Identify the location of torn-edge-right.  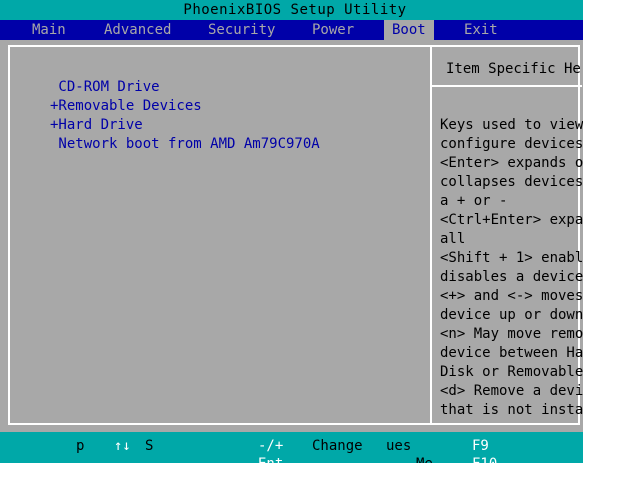
(603, 244).